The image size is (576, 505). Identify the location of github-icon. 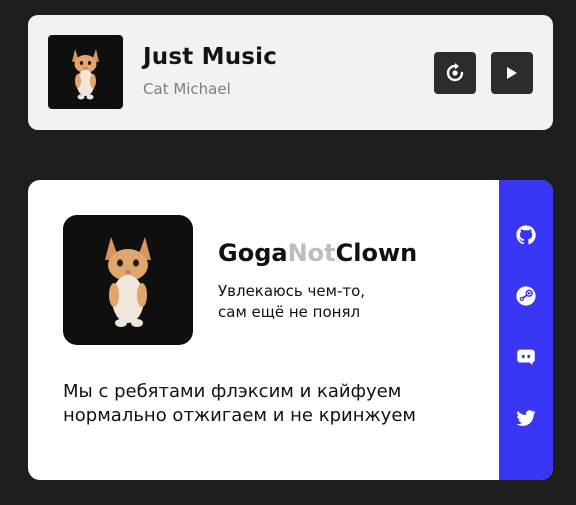
(526, 235).